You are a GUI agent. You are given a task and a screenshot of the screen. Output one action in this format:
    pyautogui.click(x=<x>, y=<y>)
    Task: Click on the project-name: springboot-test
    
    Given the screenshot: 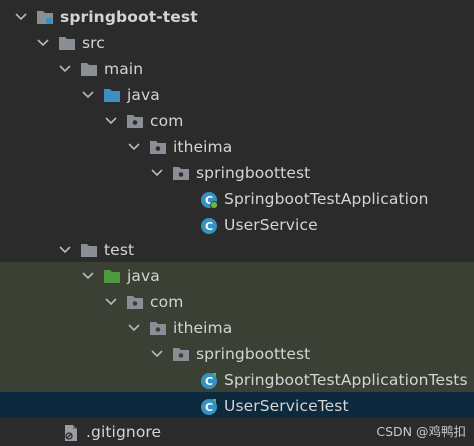 What is the action you would take?
    pyautogui.click(x=129, y=17)
    